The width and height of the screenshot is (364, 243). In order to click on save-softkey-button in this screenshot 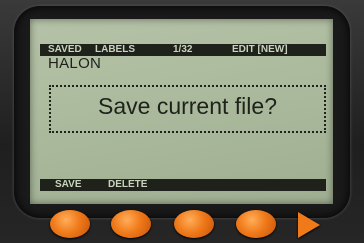, I will do `click(70, 224)`.